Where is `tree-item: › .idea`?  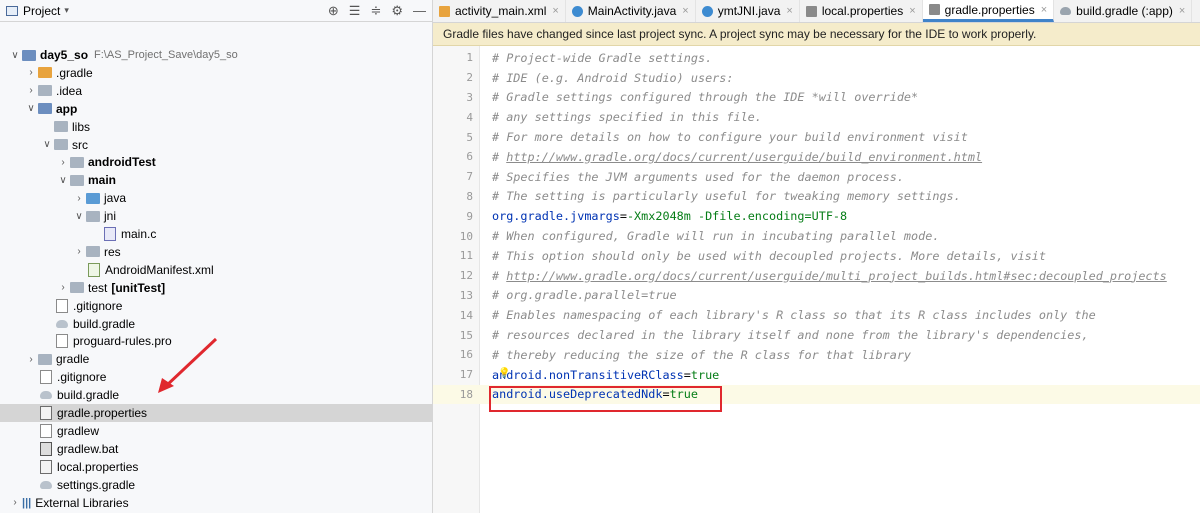
tree-item: › .idea is located at coordinates (216, 91).